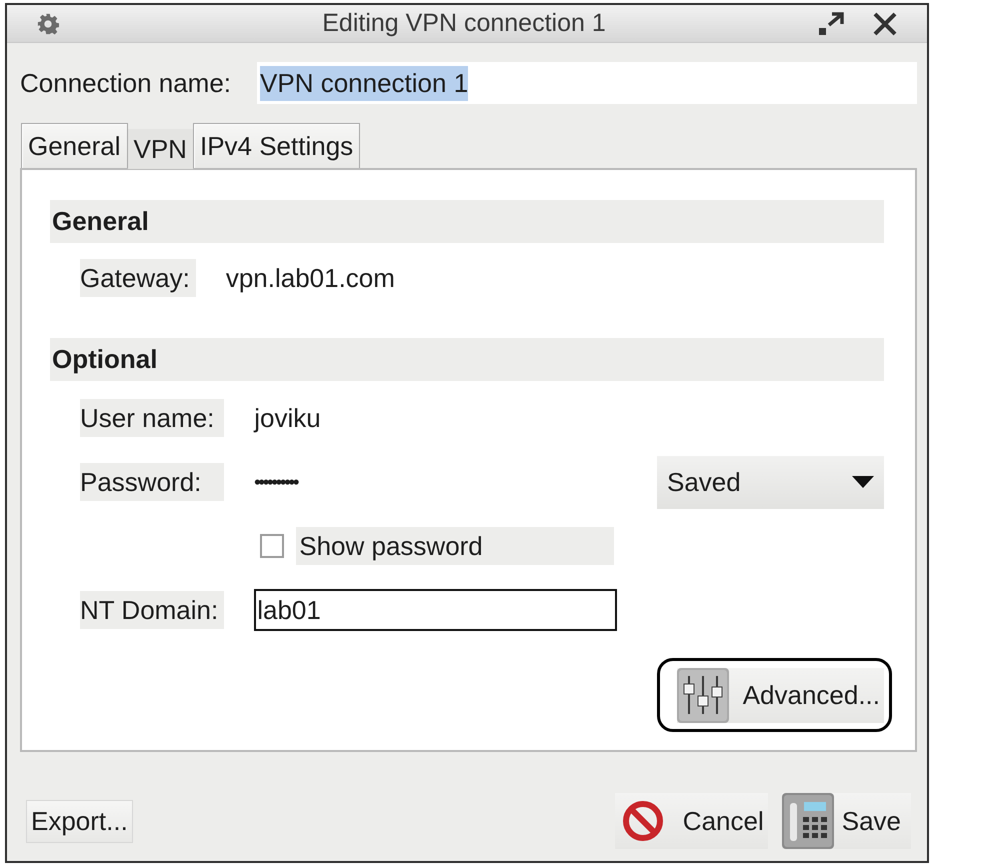 The height and width of the screenshot is (868, 999). What do you see at coordinates (287, 418) in the screenshot?
I see `field-value: joviku` at bounding box center [287, 418].